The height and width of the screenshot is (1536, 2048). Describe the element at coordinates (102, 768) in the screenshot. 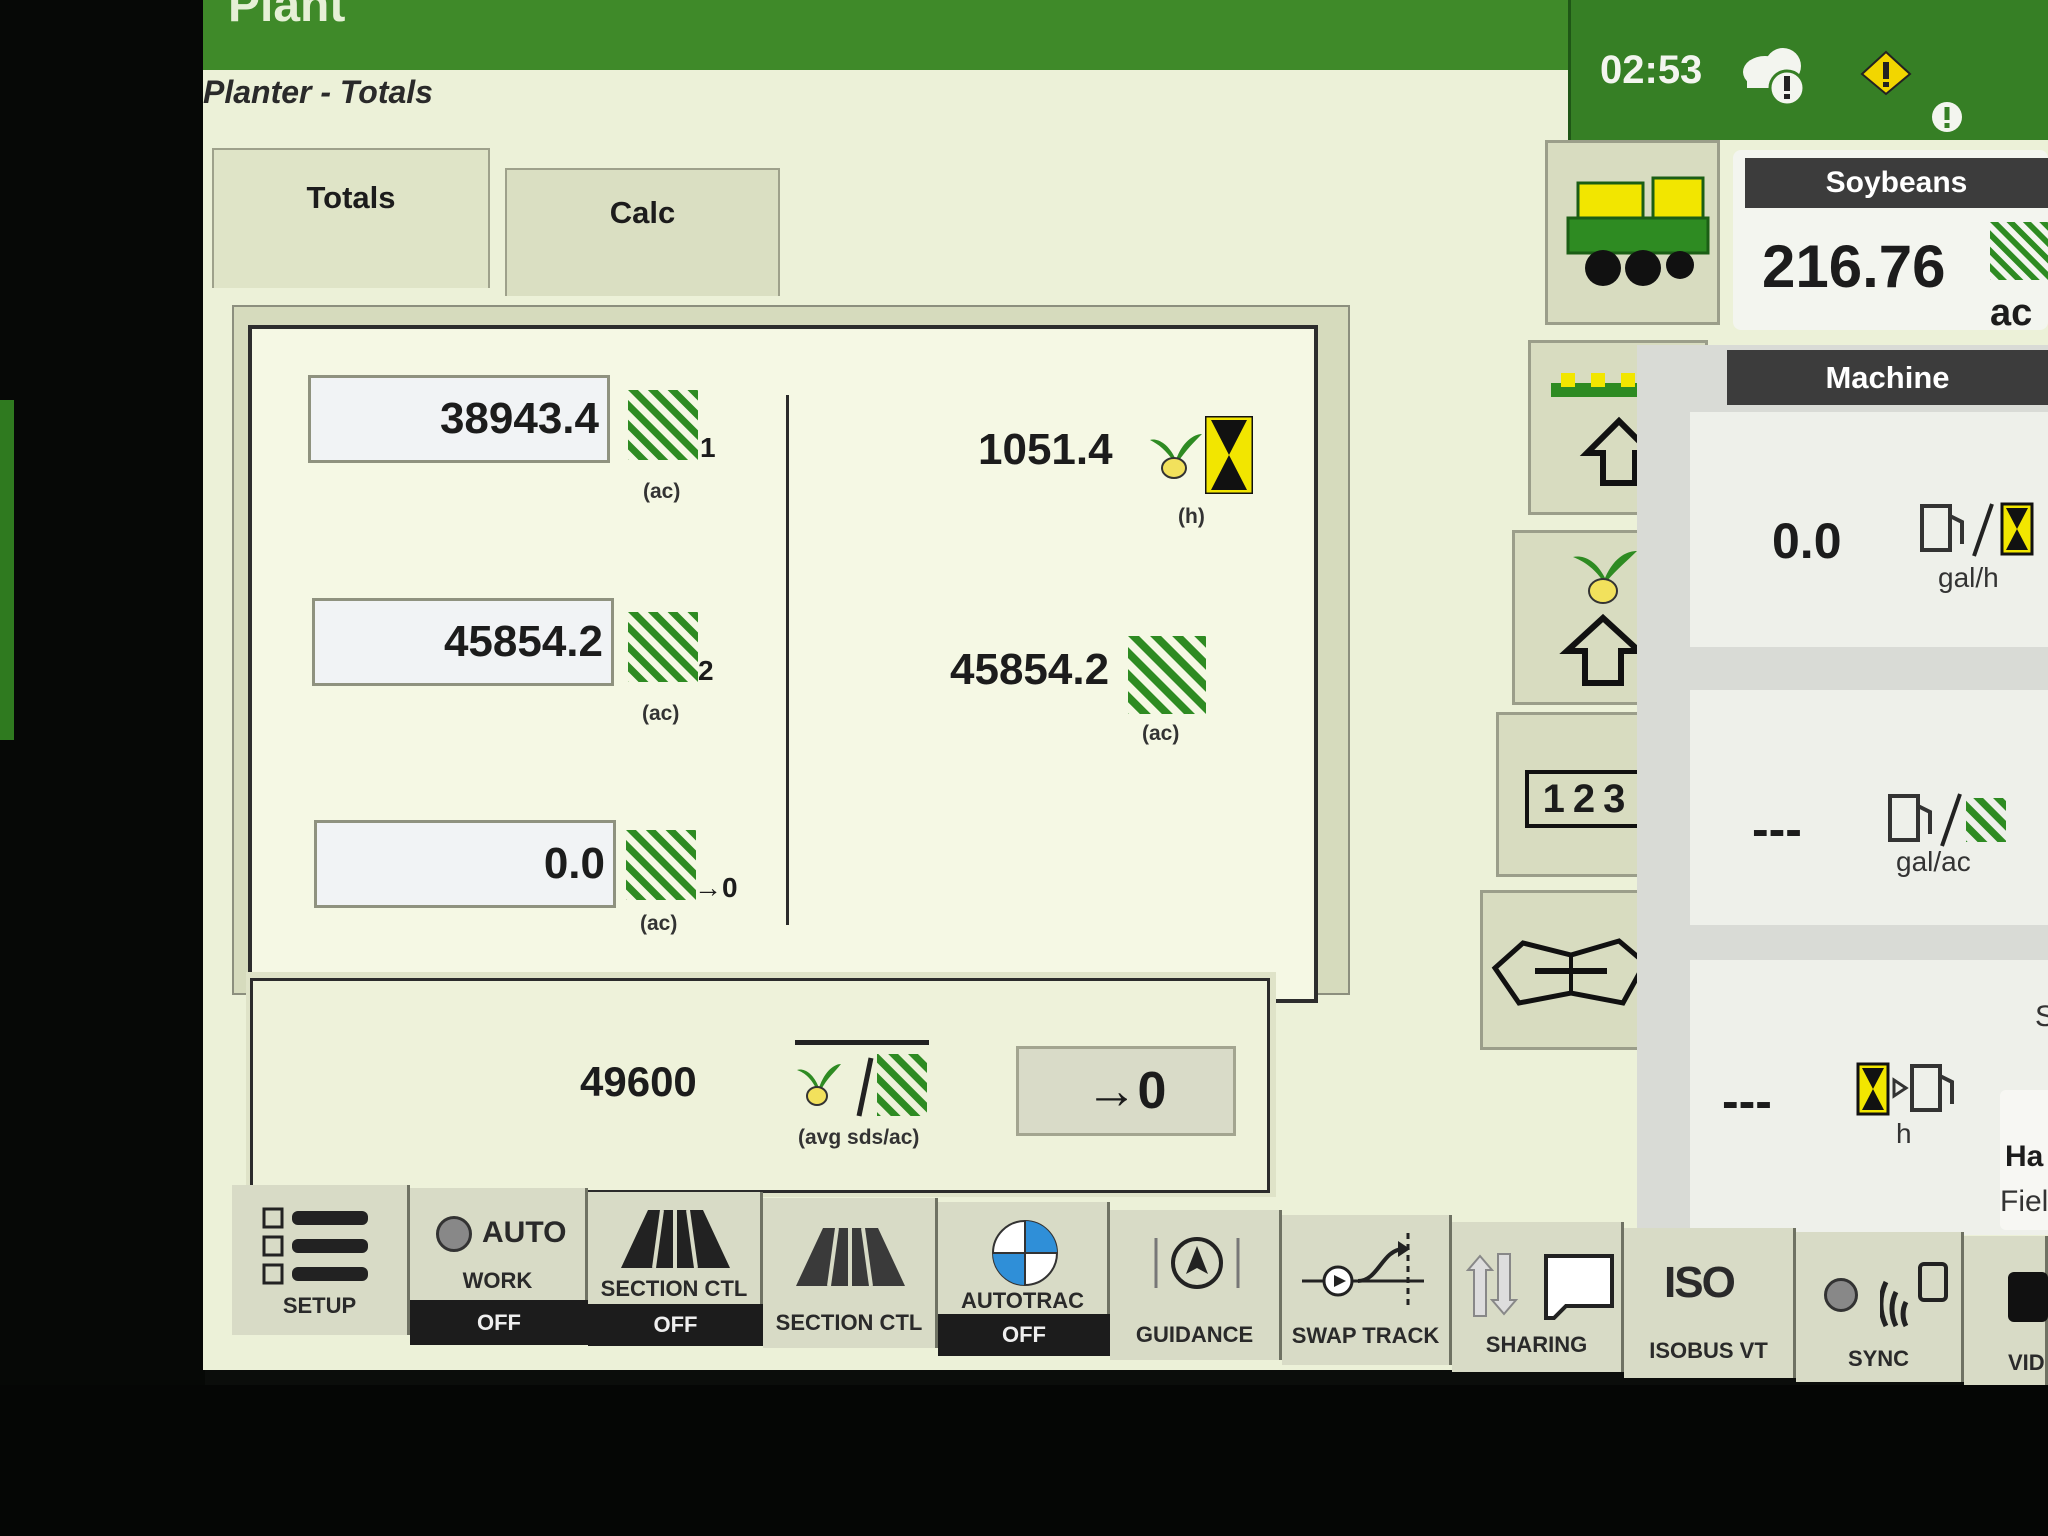

I see `display-bezel` at that location.